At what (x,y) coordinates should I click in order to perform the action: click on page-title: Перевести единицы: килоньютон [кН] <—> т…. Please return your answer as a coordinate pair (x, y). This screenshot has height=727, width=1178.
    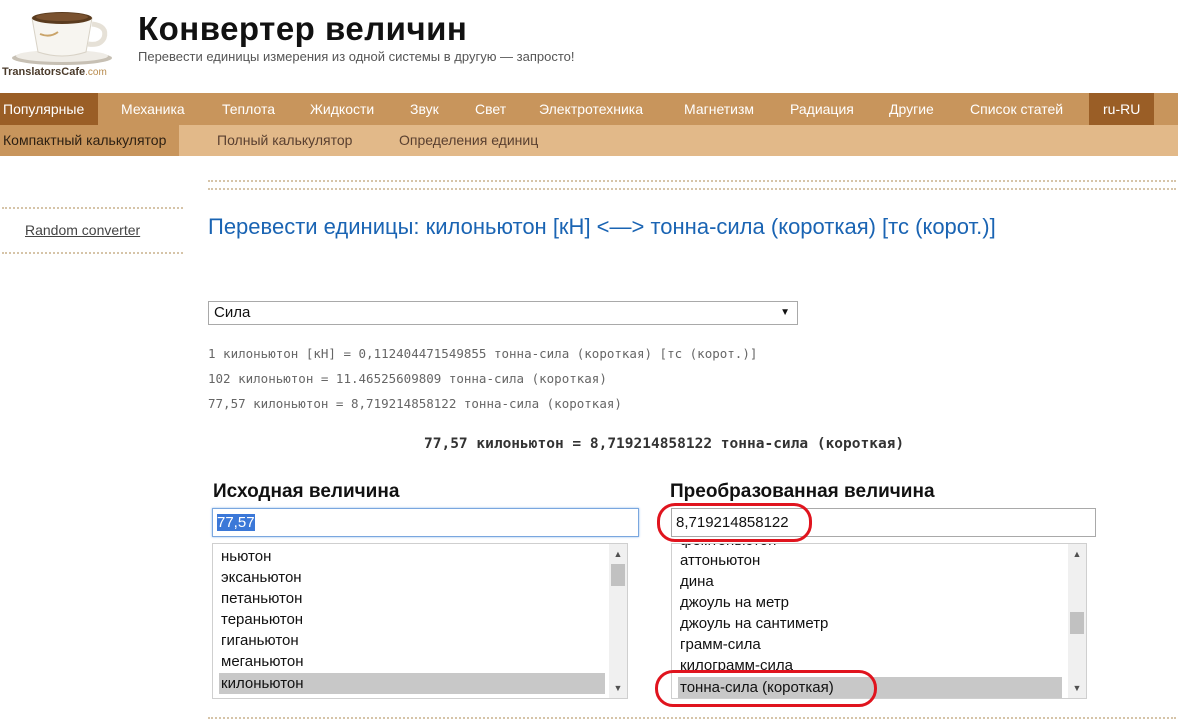
    Looking at the image, I should click on (602, 226).